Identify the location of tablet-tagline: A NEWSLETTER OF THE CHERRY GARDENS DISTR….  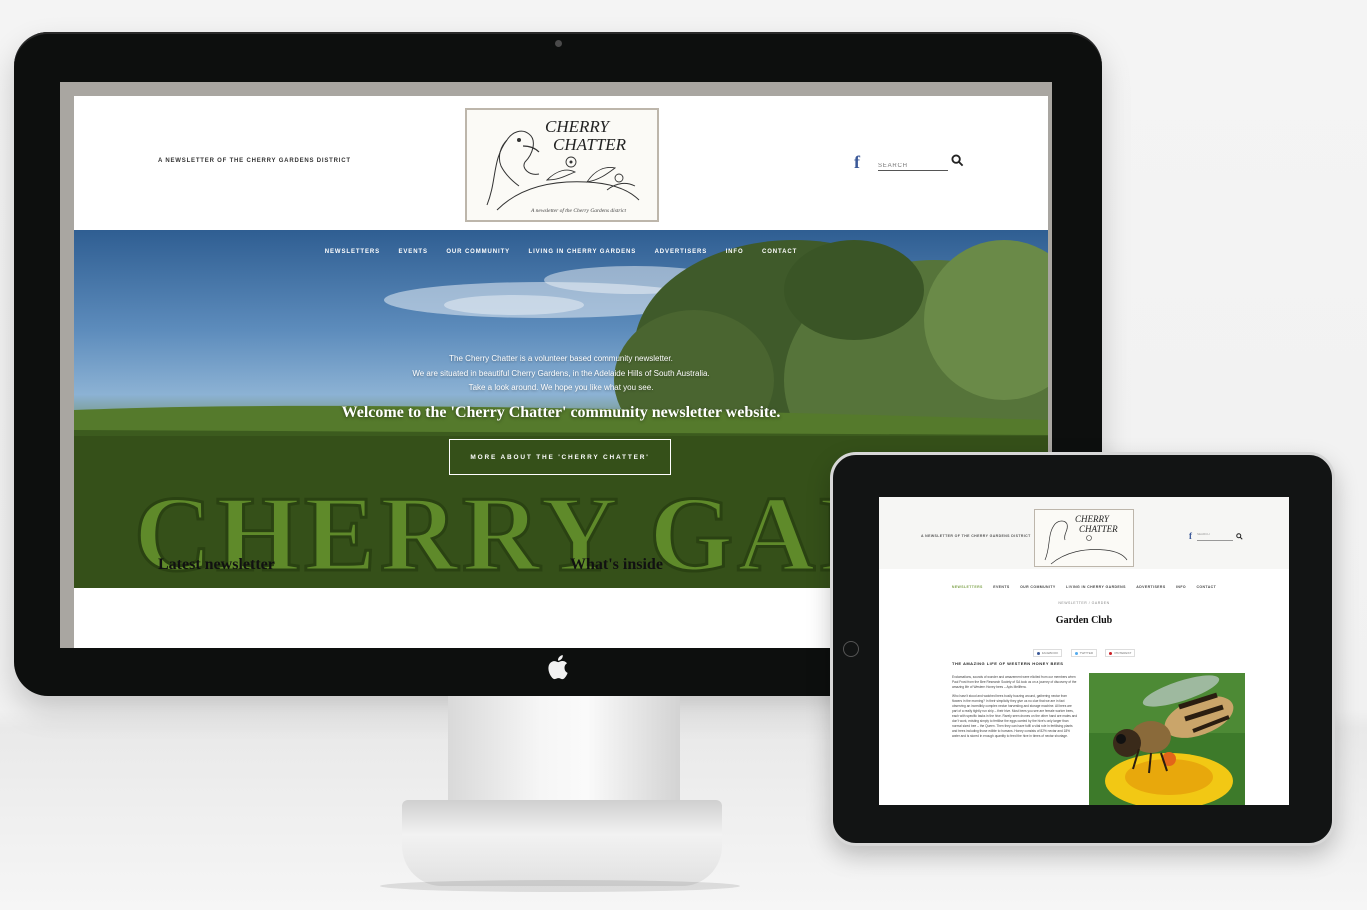
(976, 536).